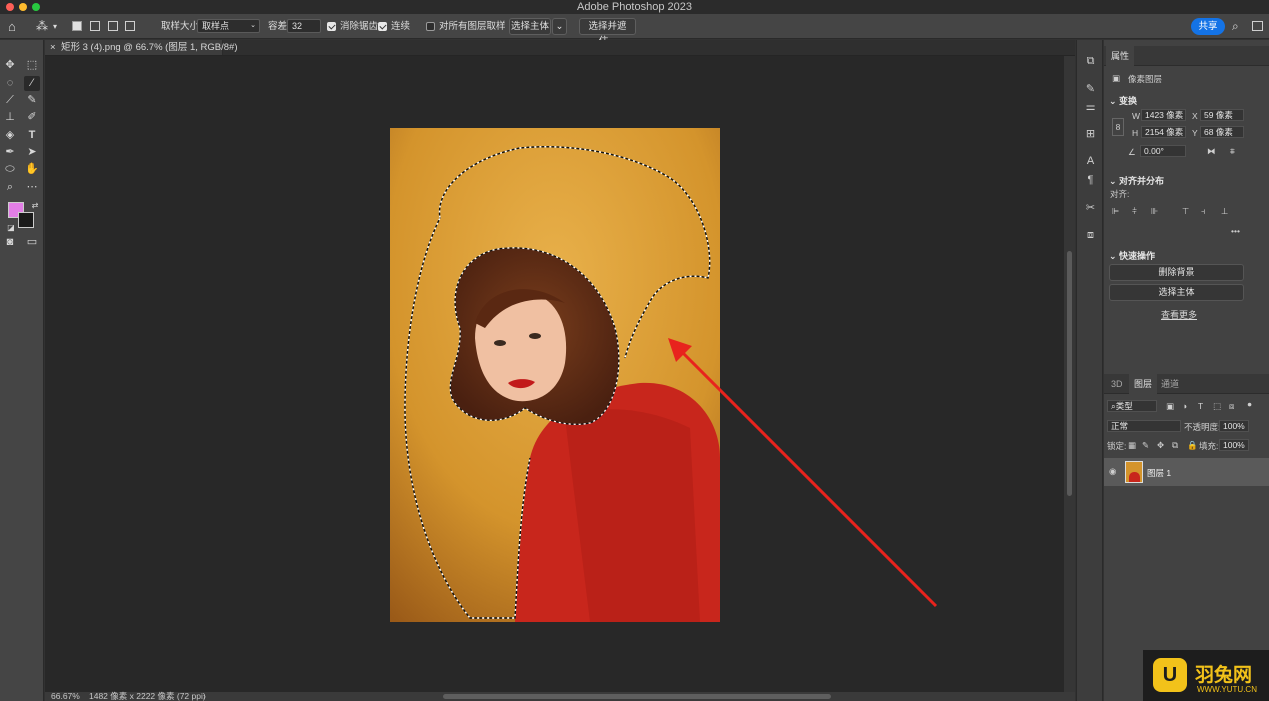 The width and height of the screenshot is (1269, 701). What do you see at coordinates (331, 26) in the screenshot?
I see `anti-alias-checkbox` at bounding box center [331, 26].